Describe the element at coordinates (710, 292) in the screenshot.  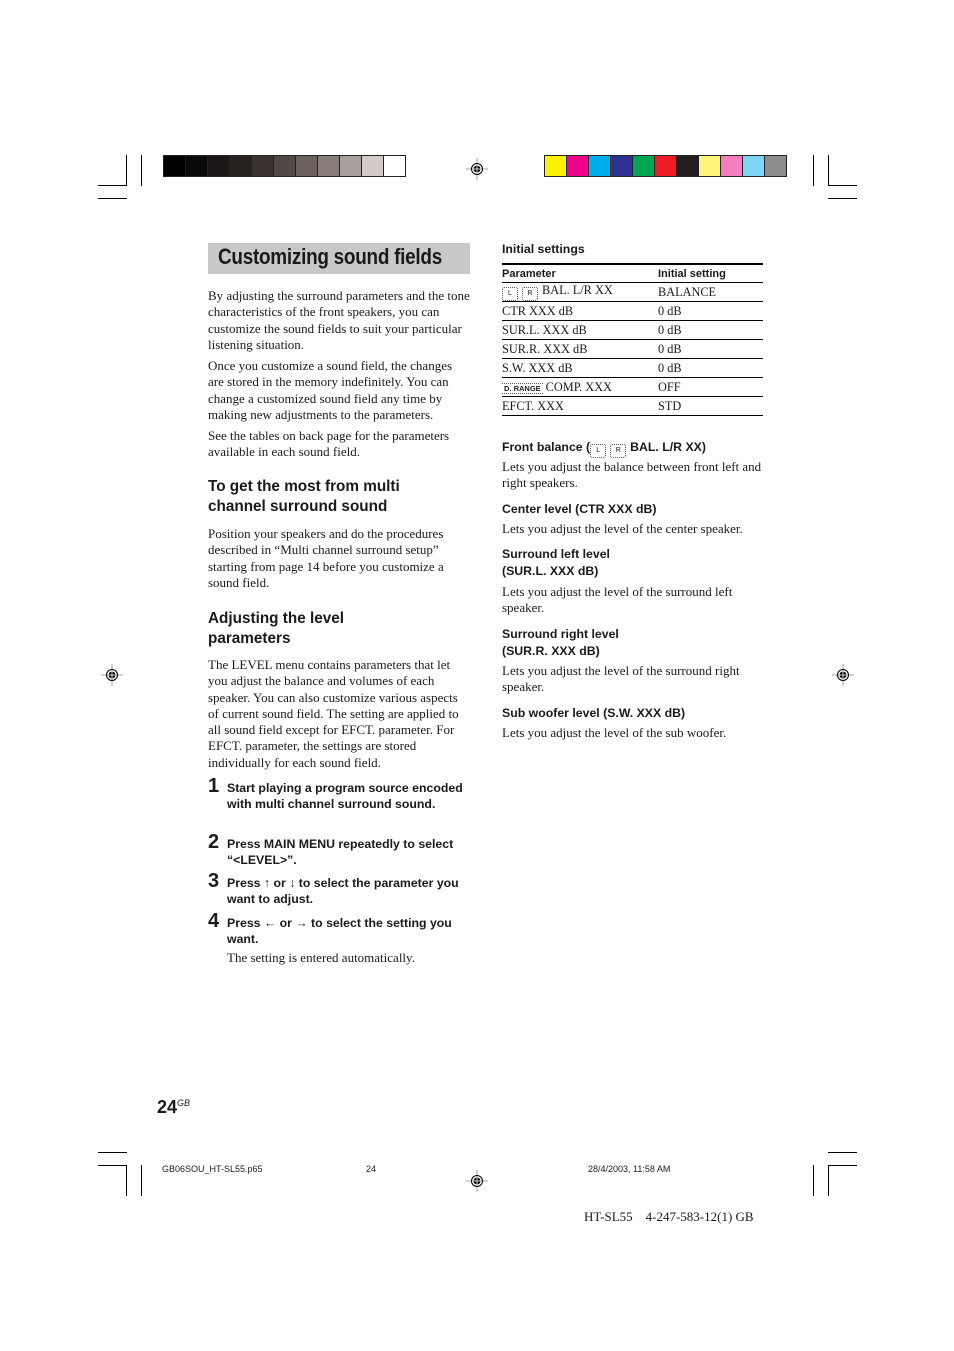
I see `initial-value: BALANCE` at that location.